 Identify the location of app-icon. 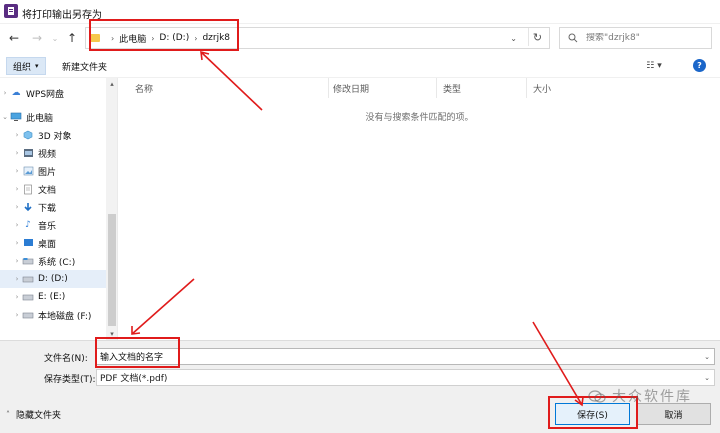
(11, 11).